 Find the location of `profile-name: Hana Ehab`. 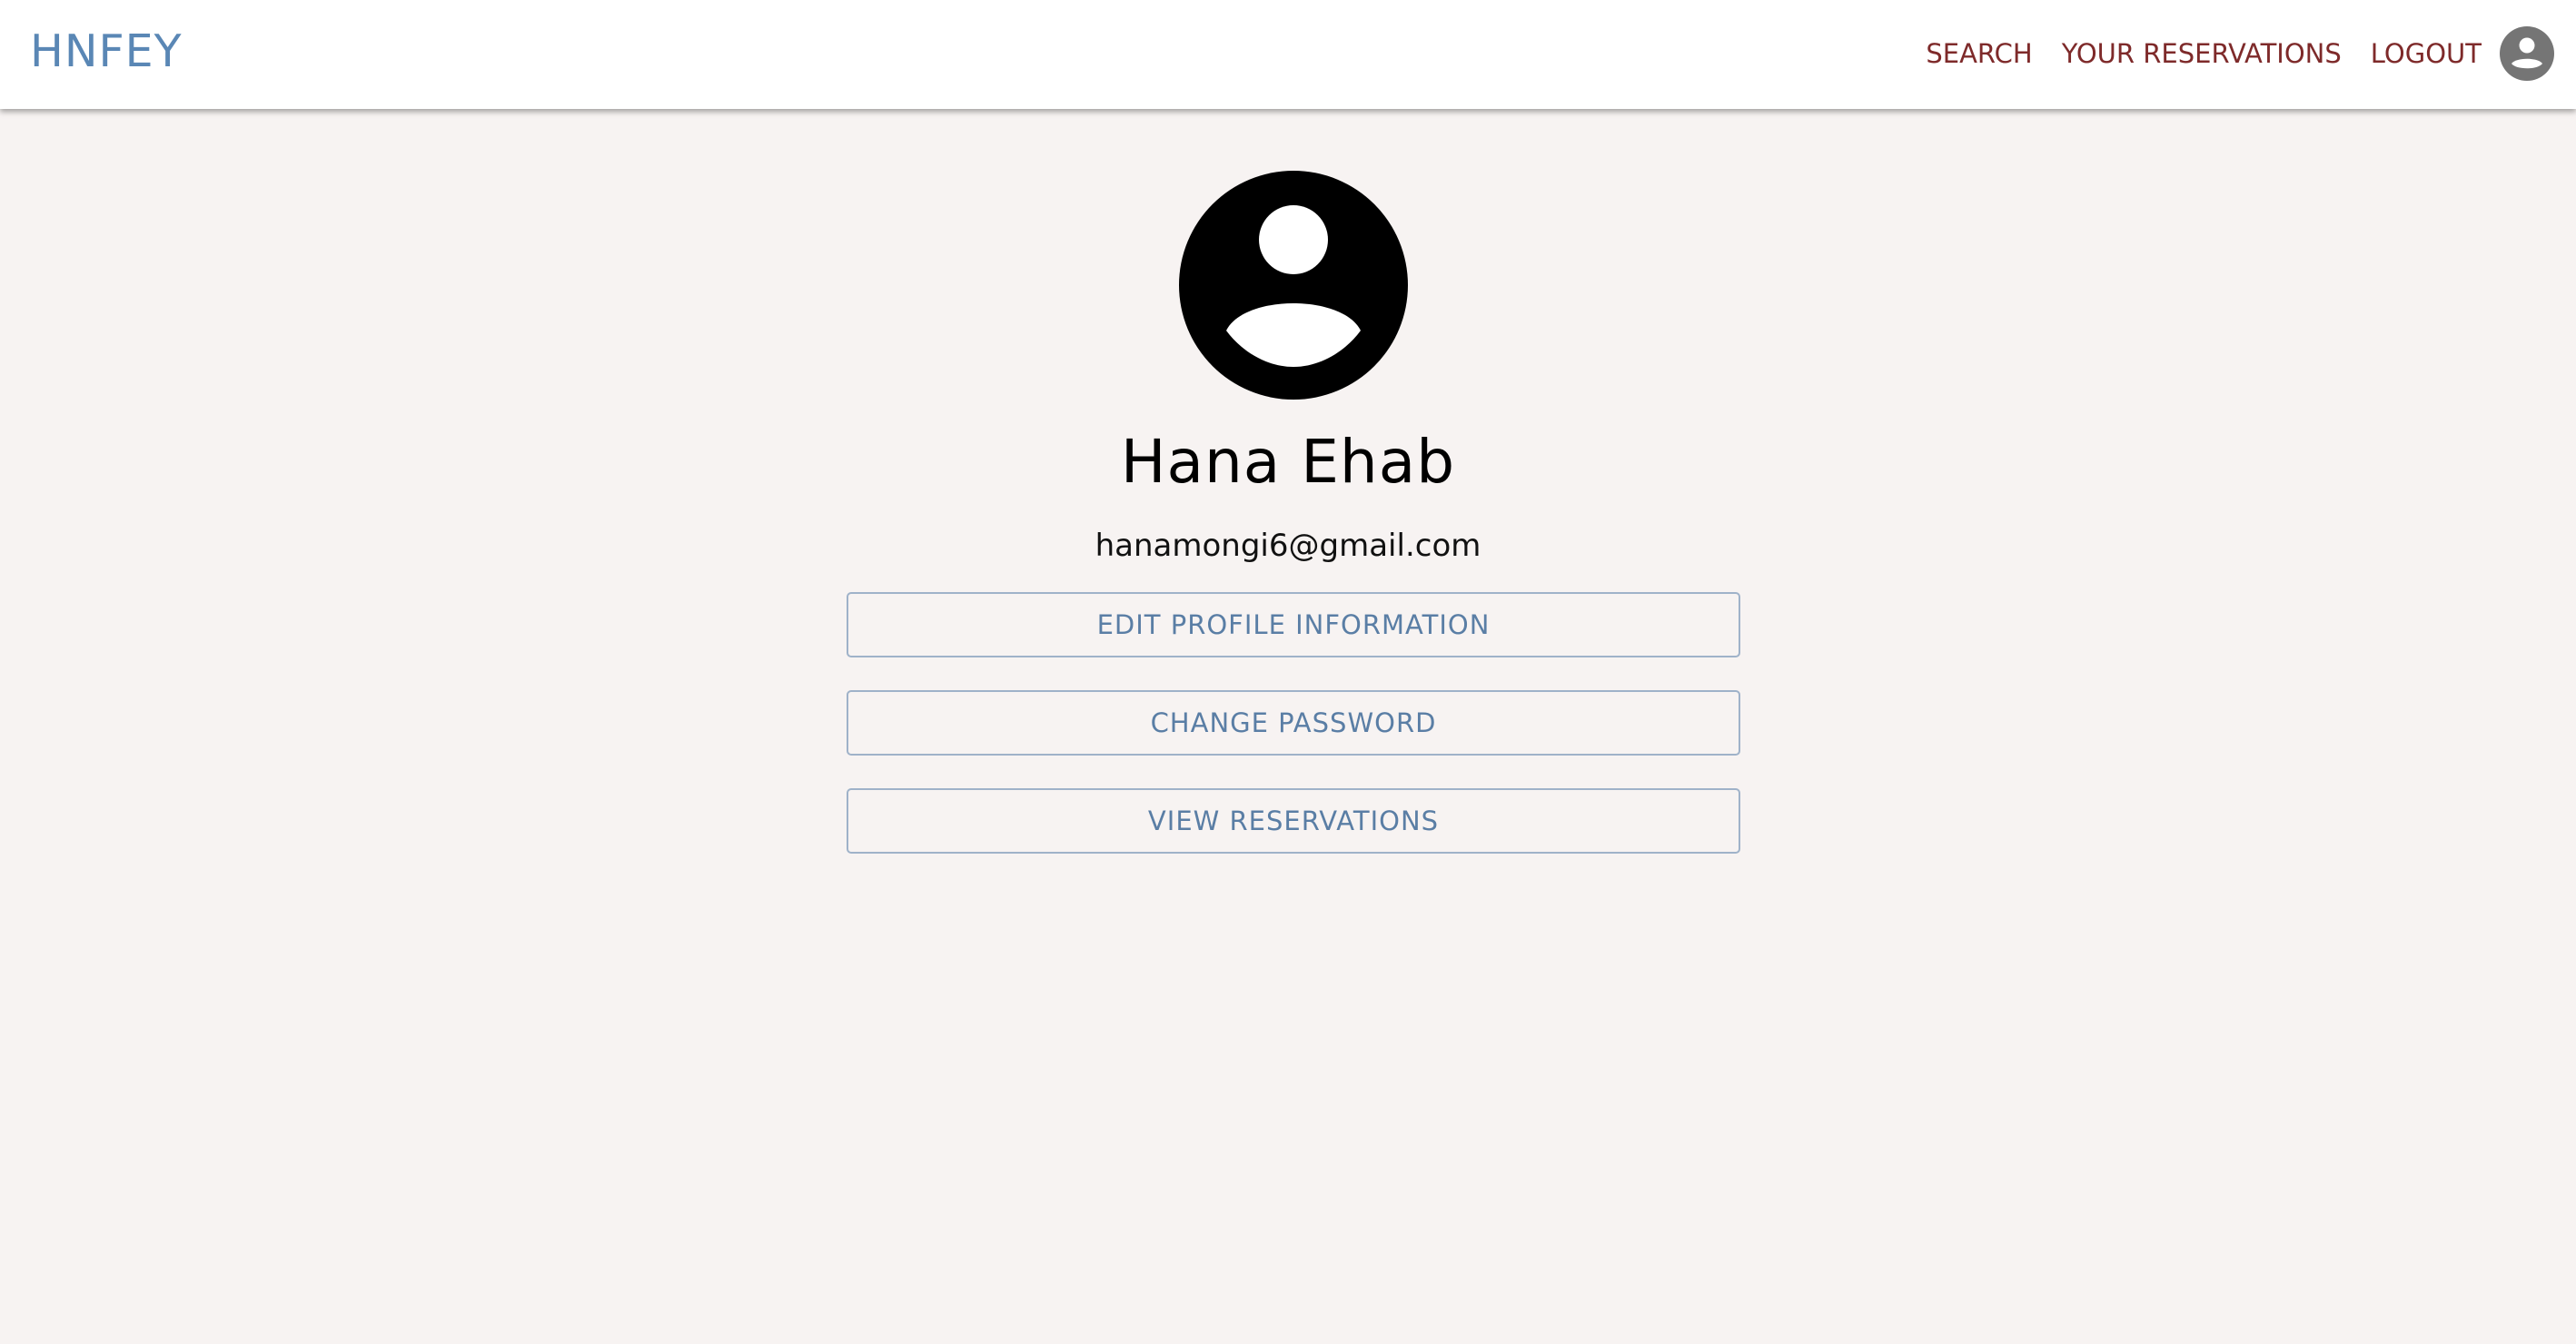

profile-name: Hana Ehab is located at coordinates (1288, 462).